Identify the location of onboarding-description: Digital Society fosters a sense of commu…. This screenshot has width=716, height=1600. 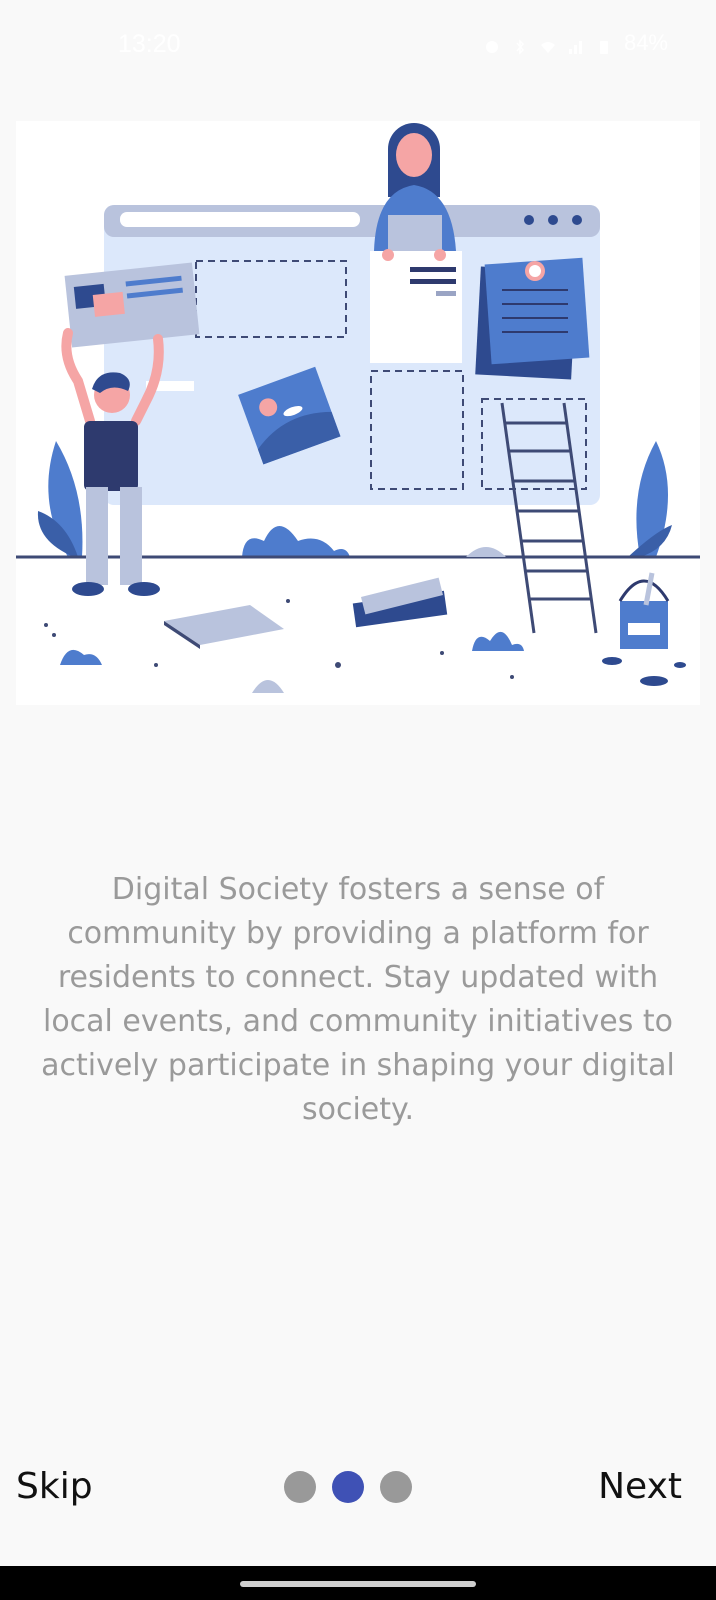
(358, 999).